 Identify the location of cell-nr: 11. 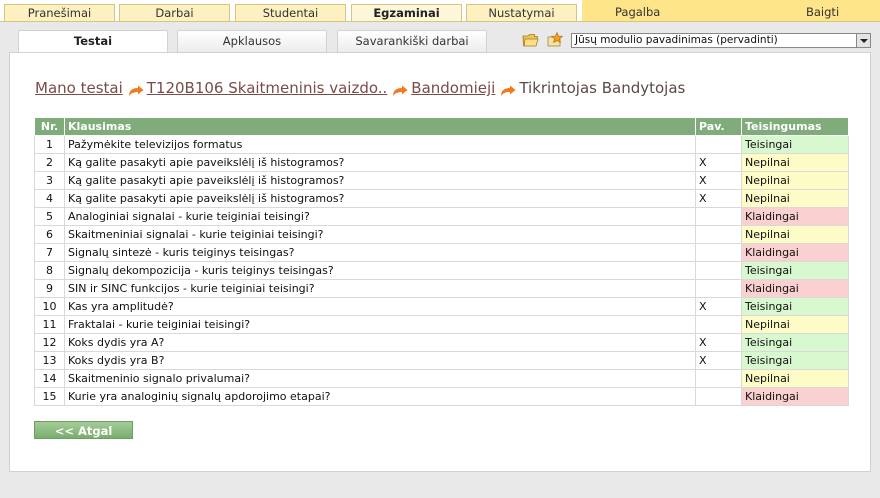
(49, 324).